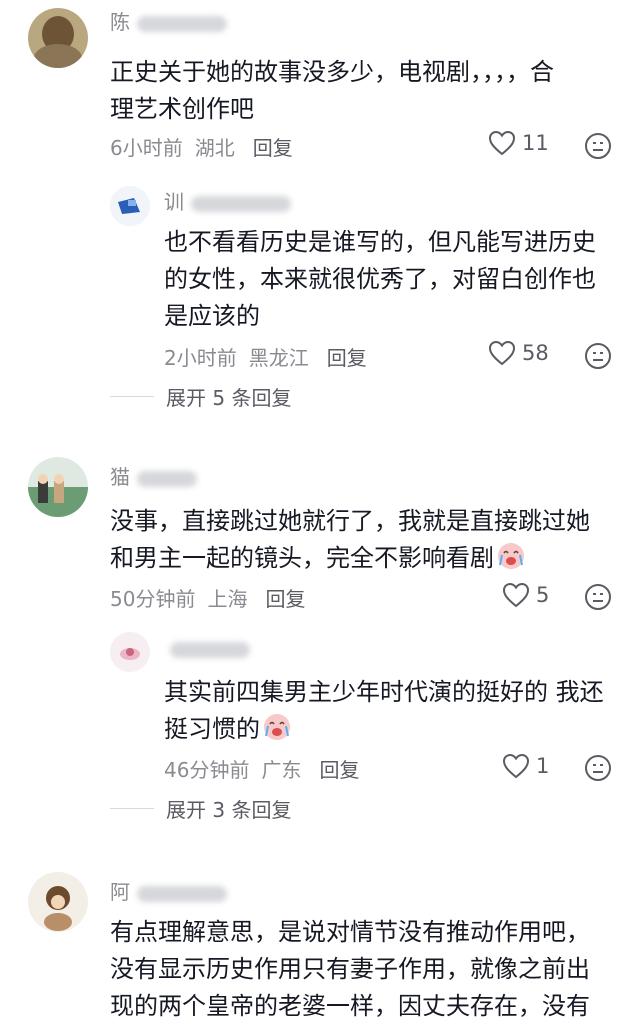 This screenshot has height=1029, width=640. Describe the element at coordinates (229, 810) in the screenshot. I see `expand-label: 展开 3 条回复` at that location.